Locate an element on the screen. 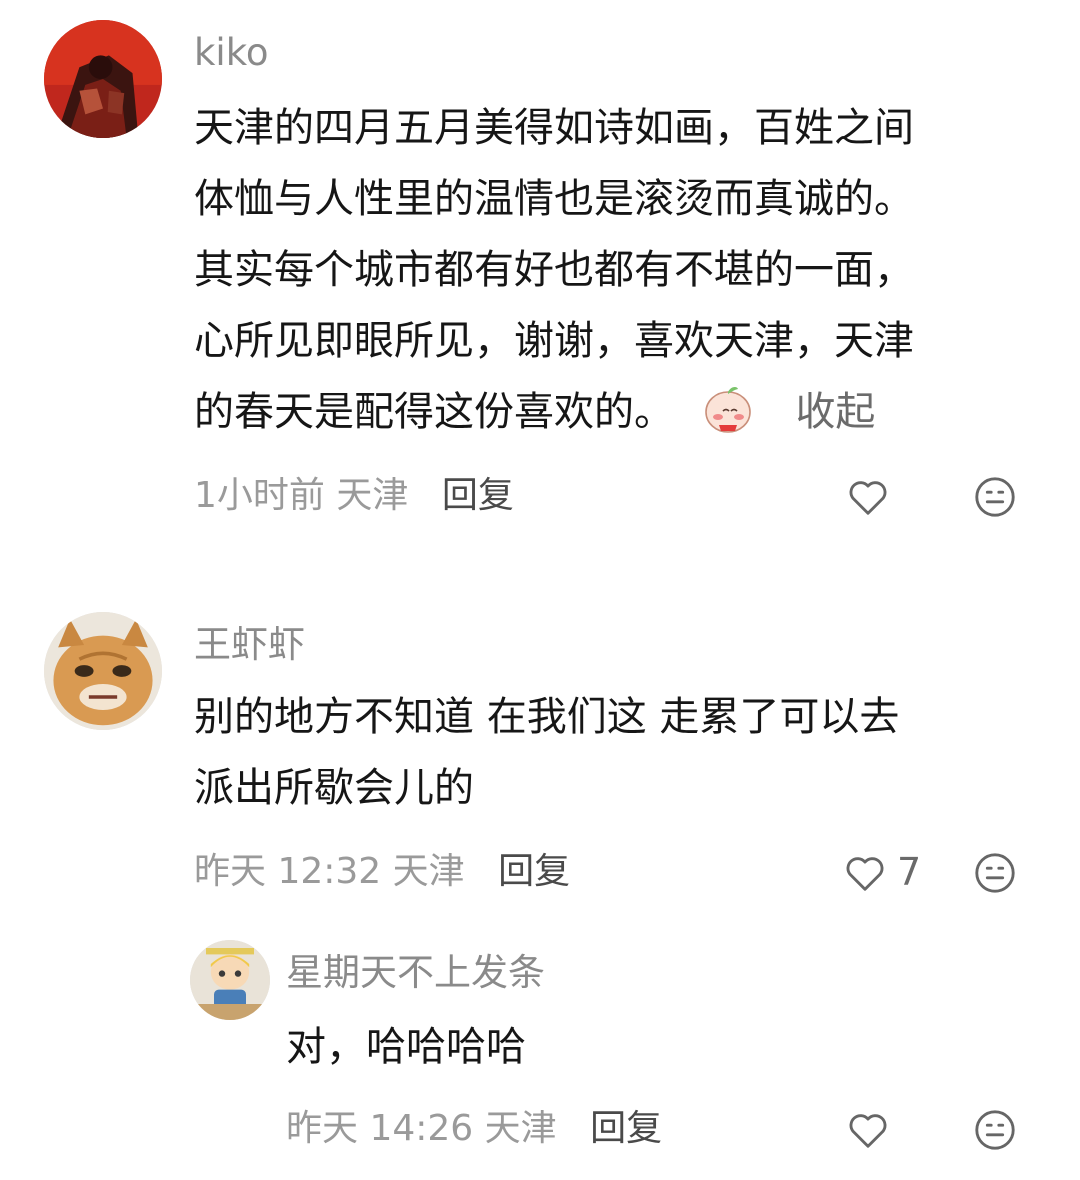 The width and height of the screenshot is (1080, 1180). comment-line-last: 的春天是配得这份喜欢的。 收起 is located at coordinates (554, 412).